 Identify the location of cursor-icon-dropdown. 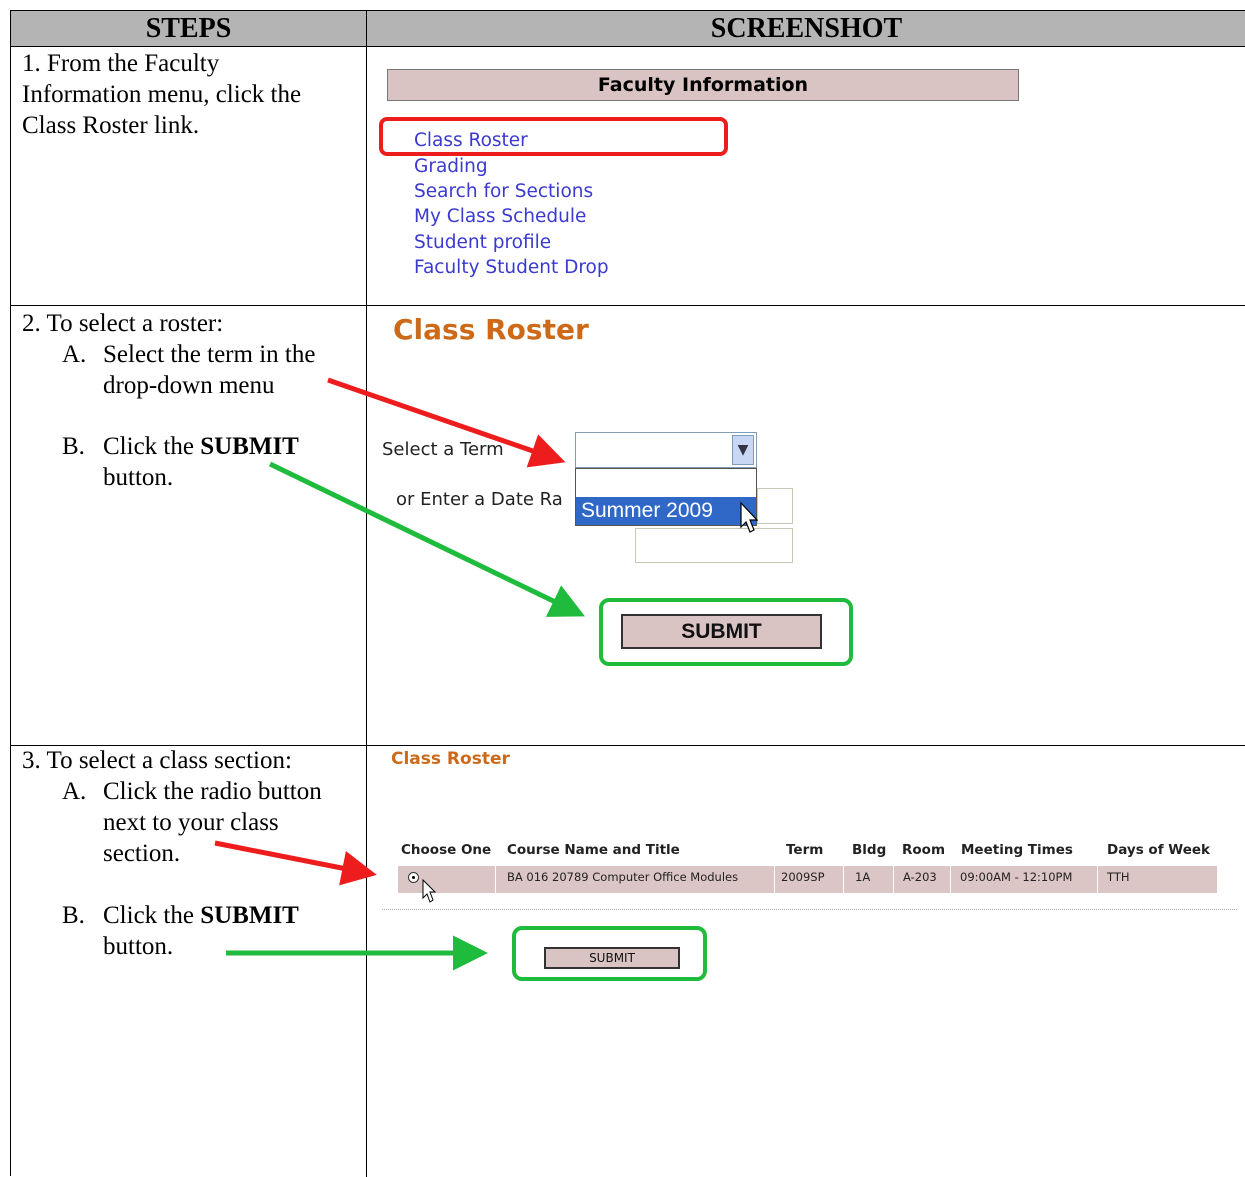
(749, 517).